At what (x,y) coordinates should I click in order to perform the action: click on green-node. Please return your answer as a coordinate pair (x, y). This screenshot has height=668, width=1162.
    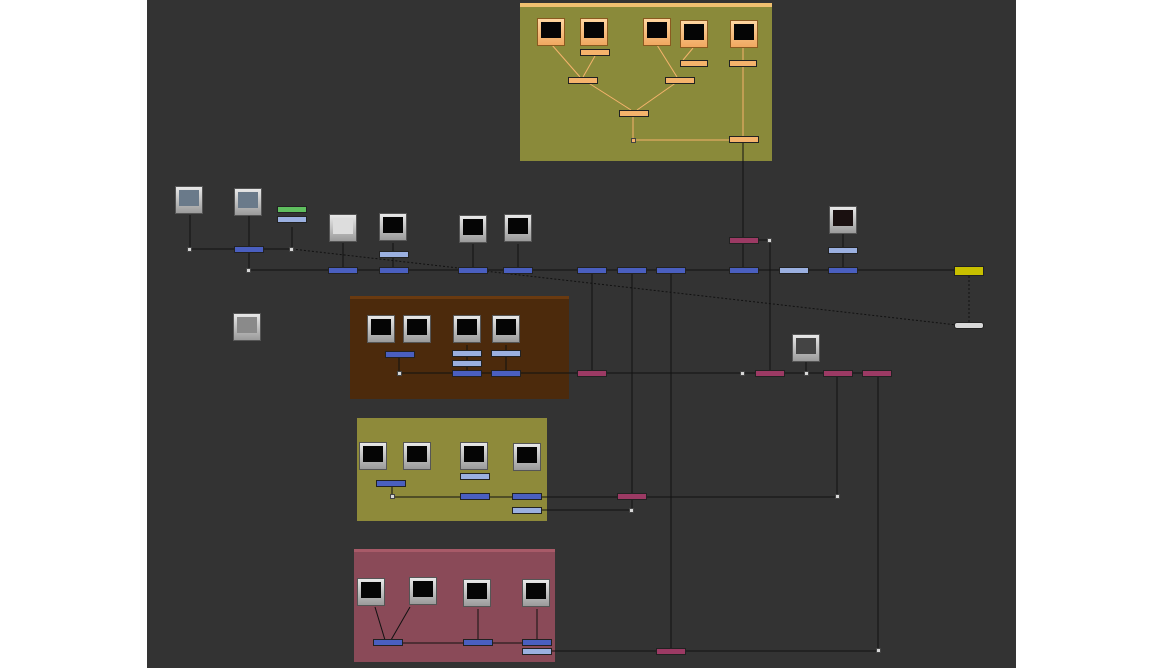
    Looking at the image, I should click on (292, 209).